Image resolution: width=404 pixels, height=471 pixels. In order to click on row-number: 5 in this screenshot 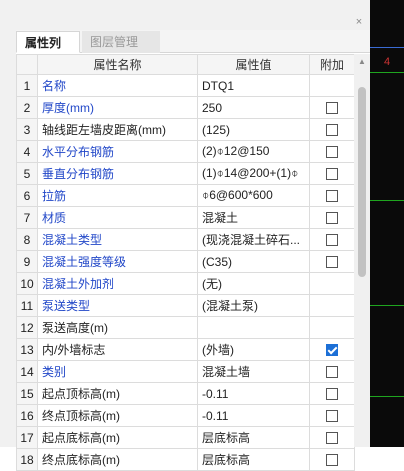, I will do `click(27, 173)`.